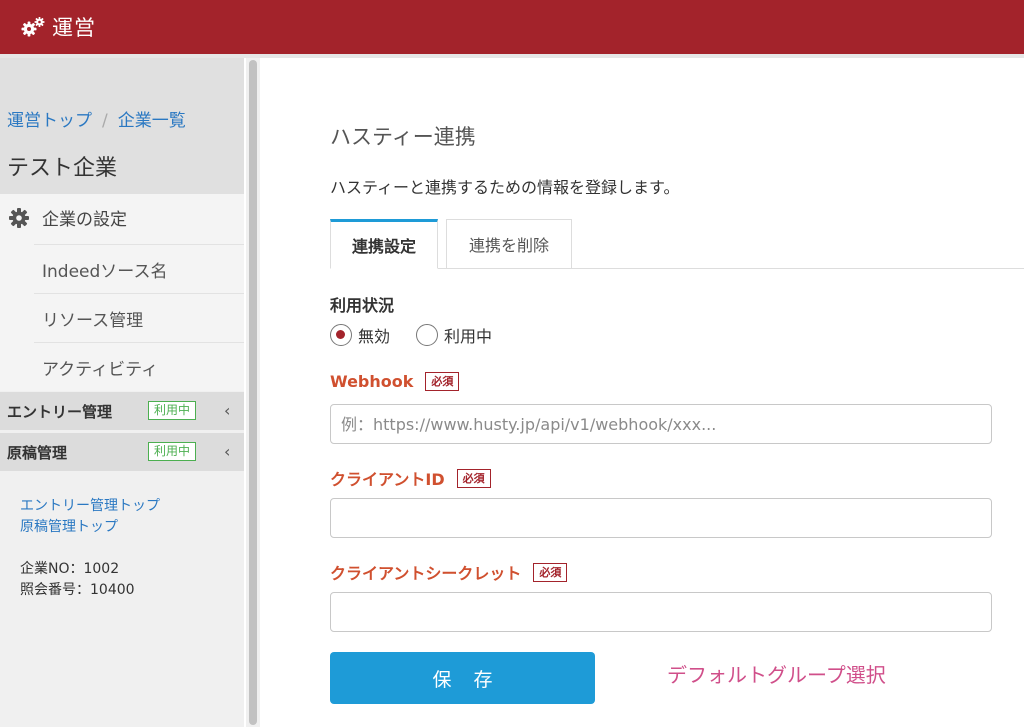  I want to click on page-description: ハスティーと連携するための情報を登録します。, so click(505, 187).